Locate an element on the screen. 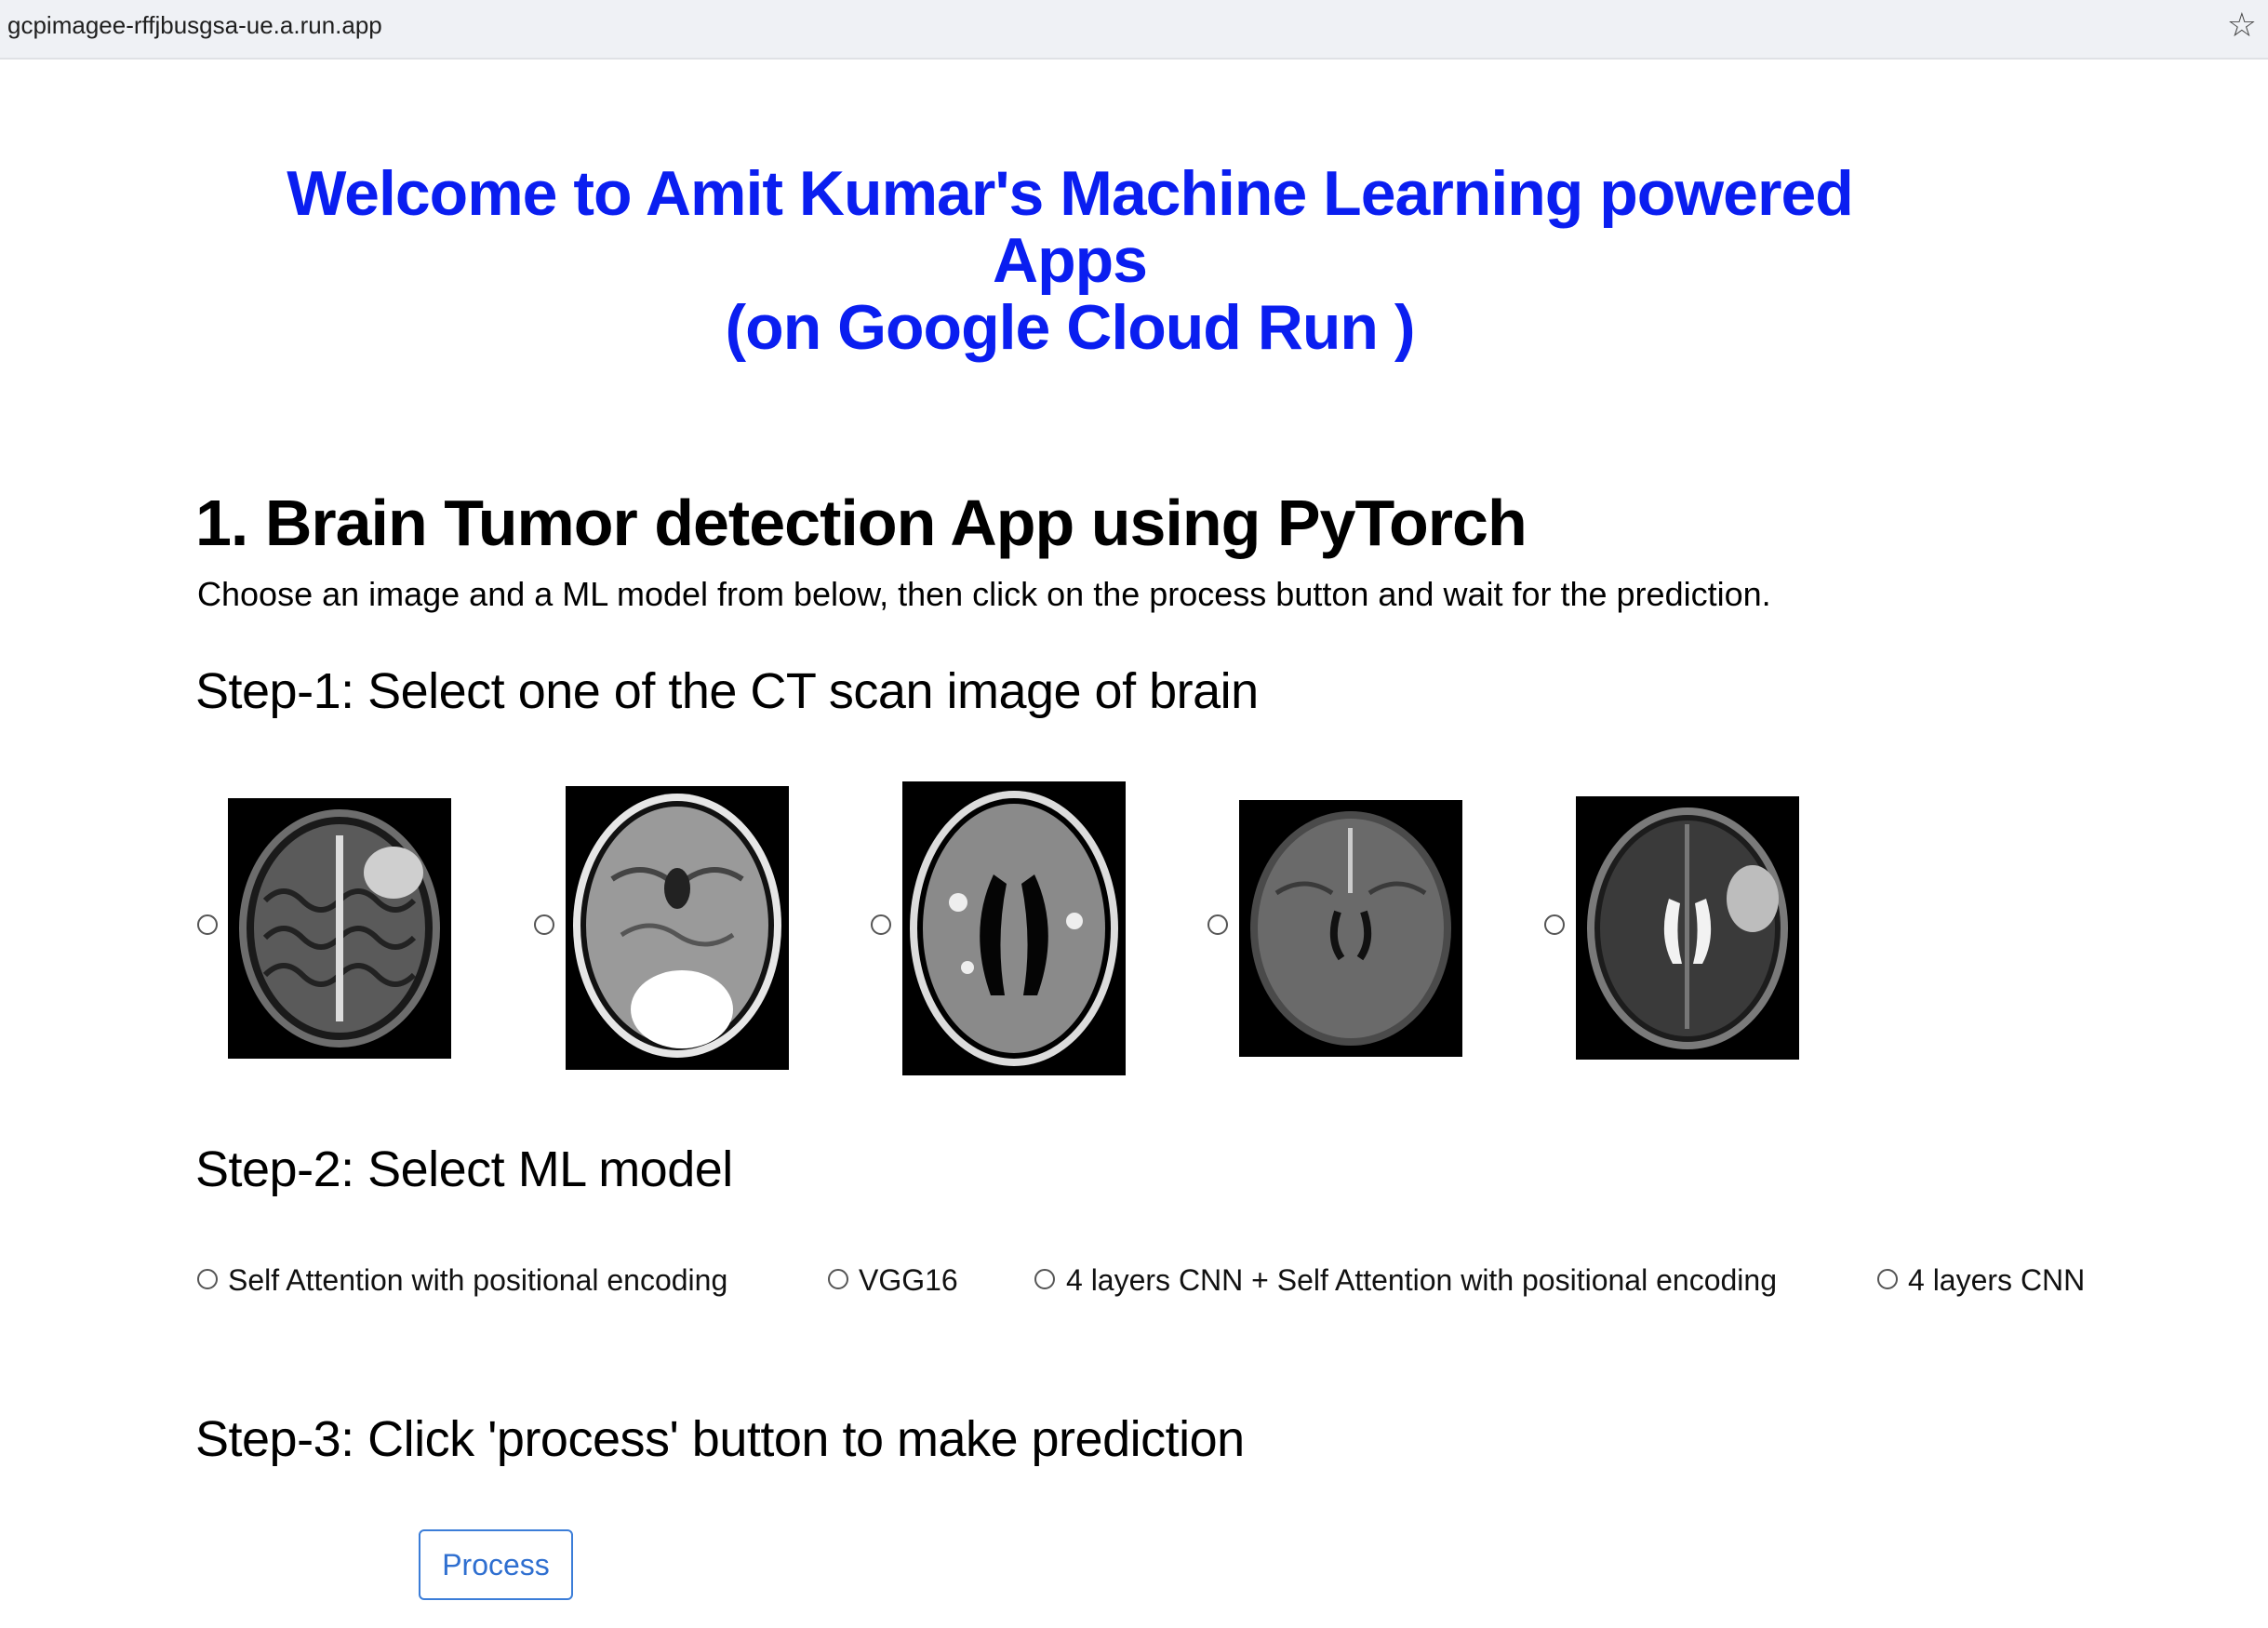  scan-3-radio is located at coordinates (881, 924).